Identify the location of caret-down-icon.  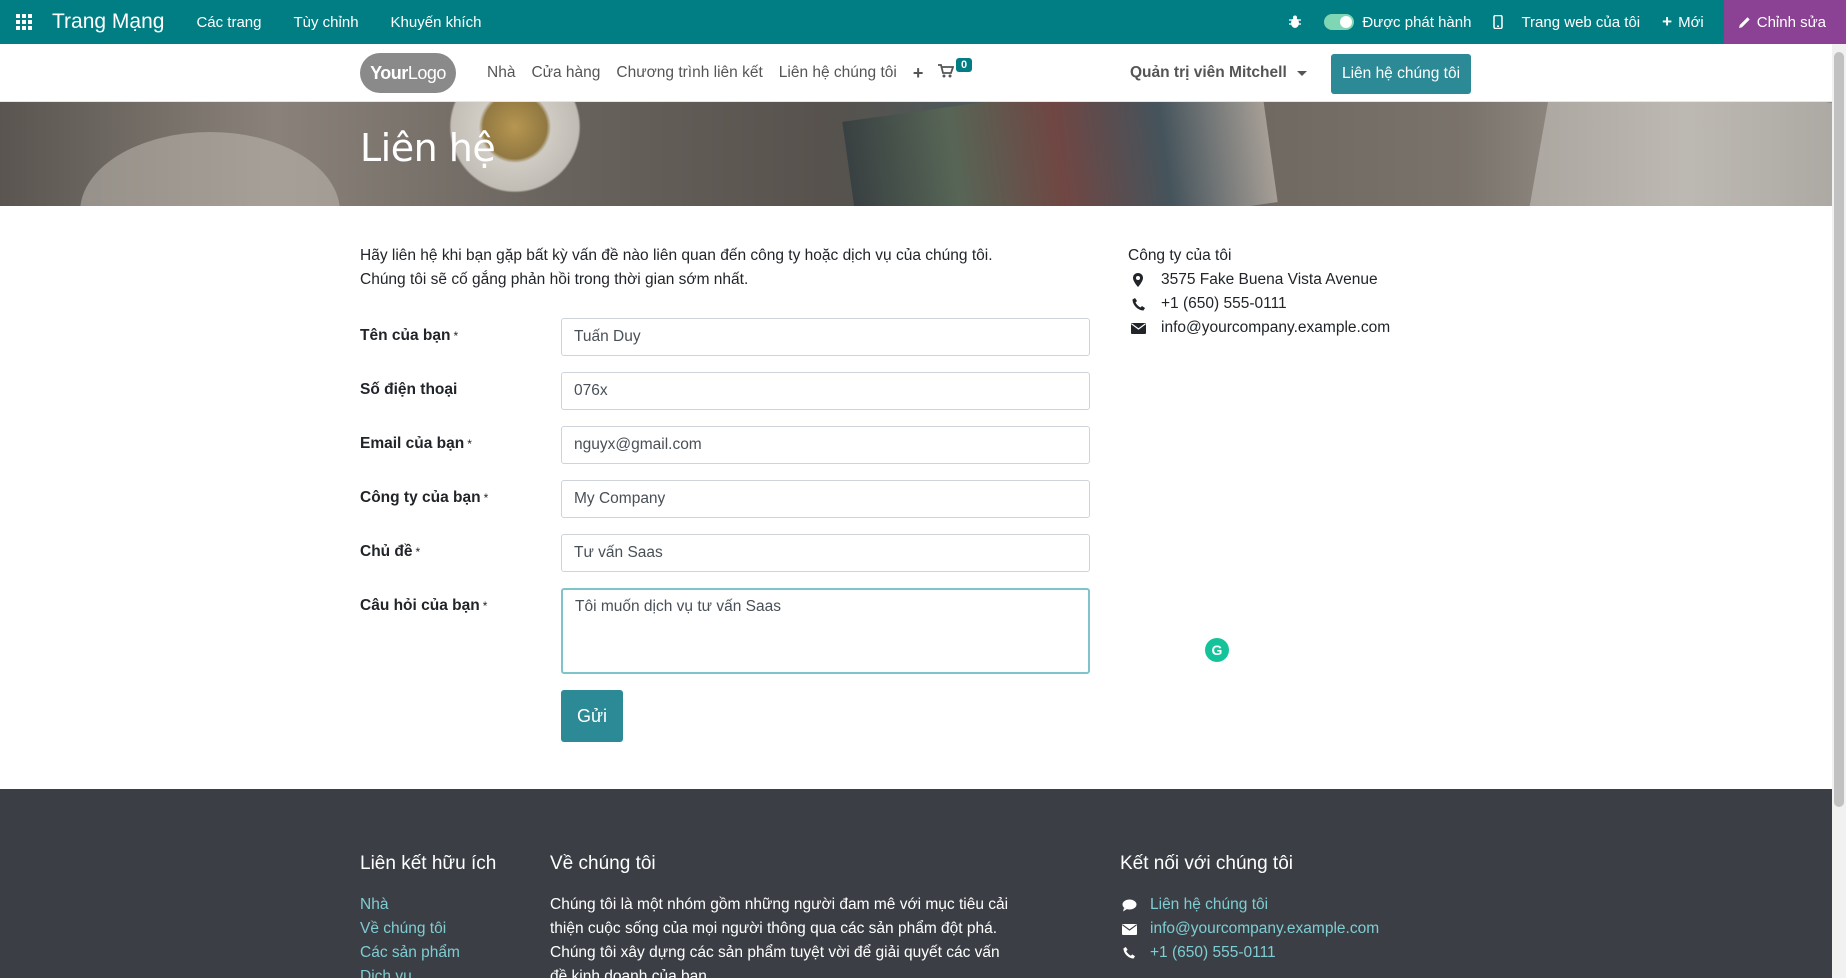
(1301, 73).